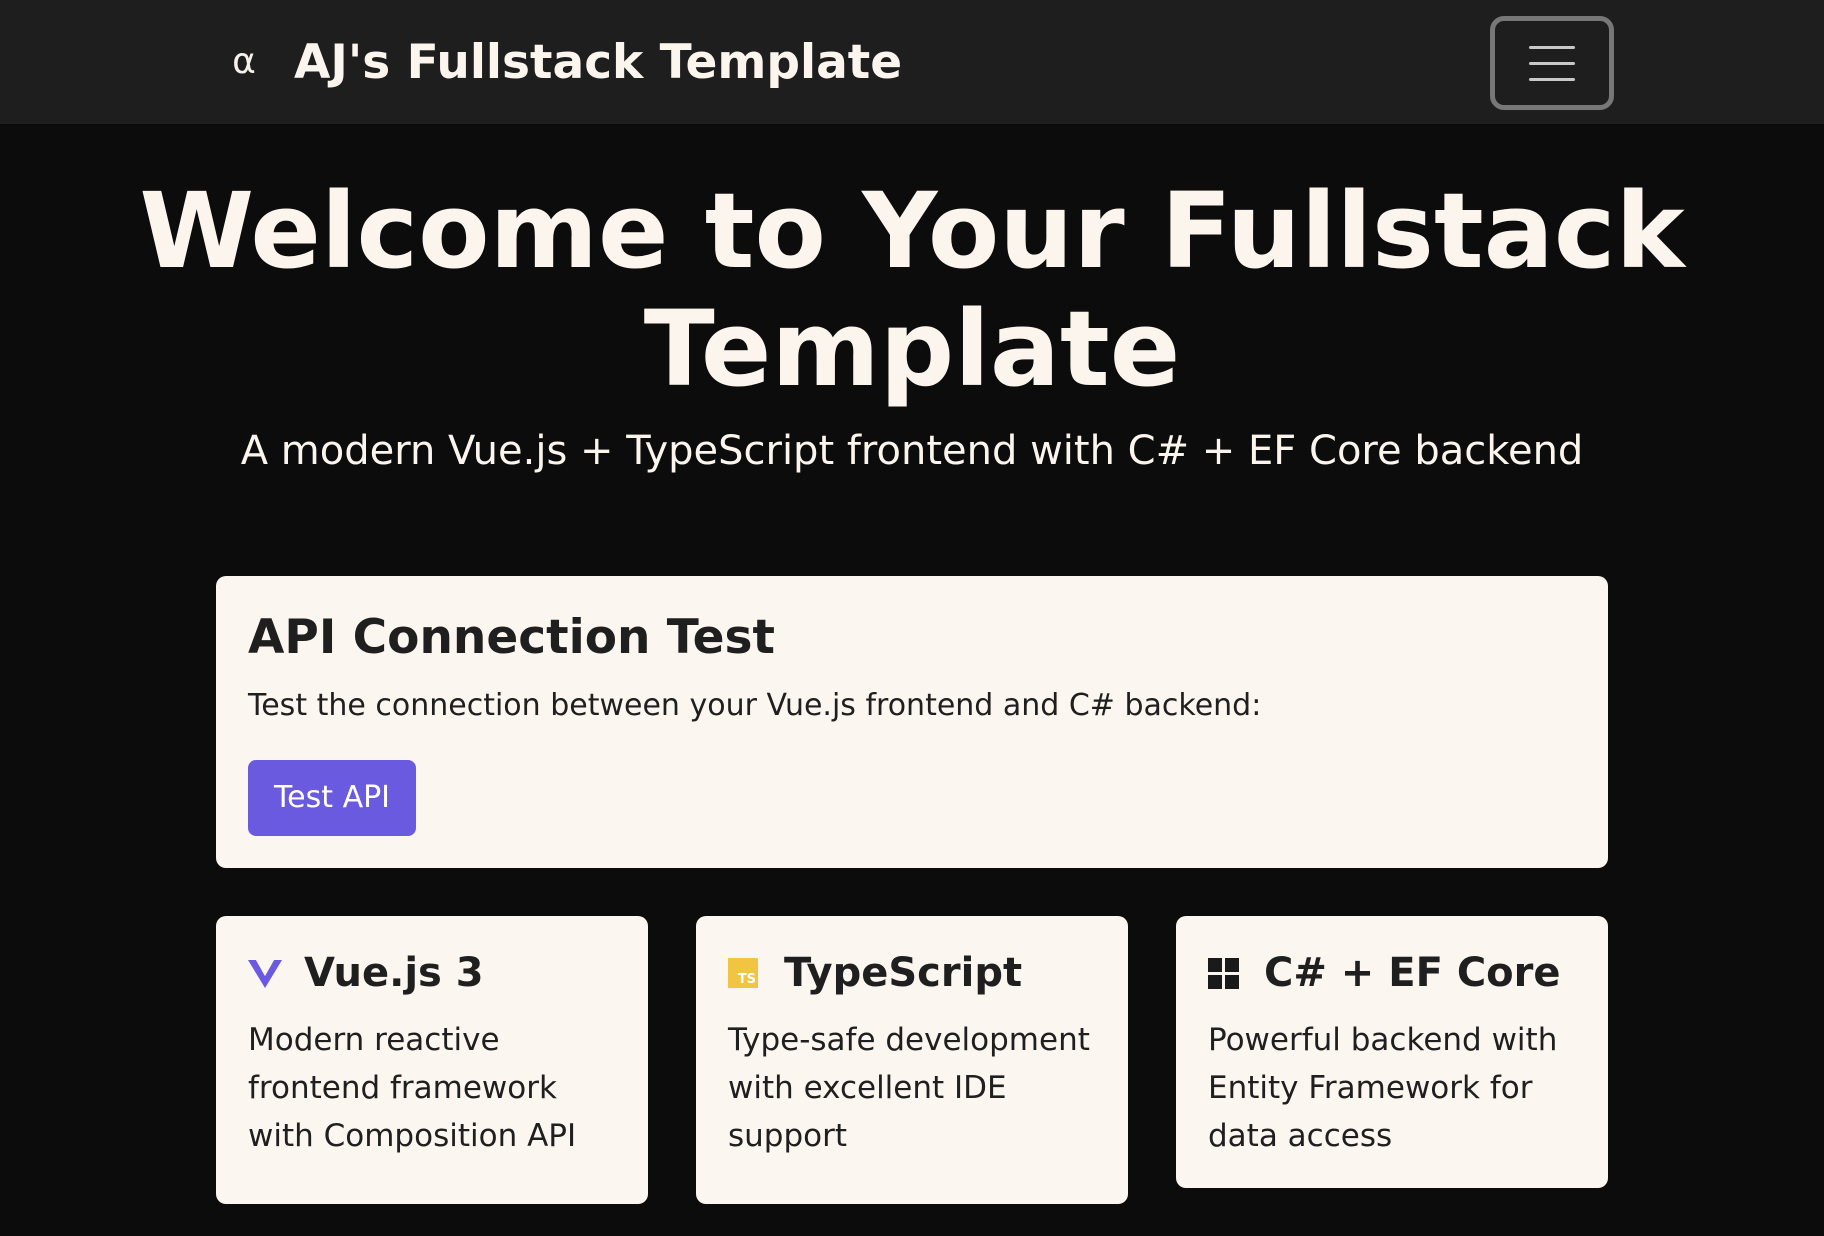 This screenshot has height=1236, width=1824. I want to click on feature-title: TypeScript, so click(903, 973).